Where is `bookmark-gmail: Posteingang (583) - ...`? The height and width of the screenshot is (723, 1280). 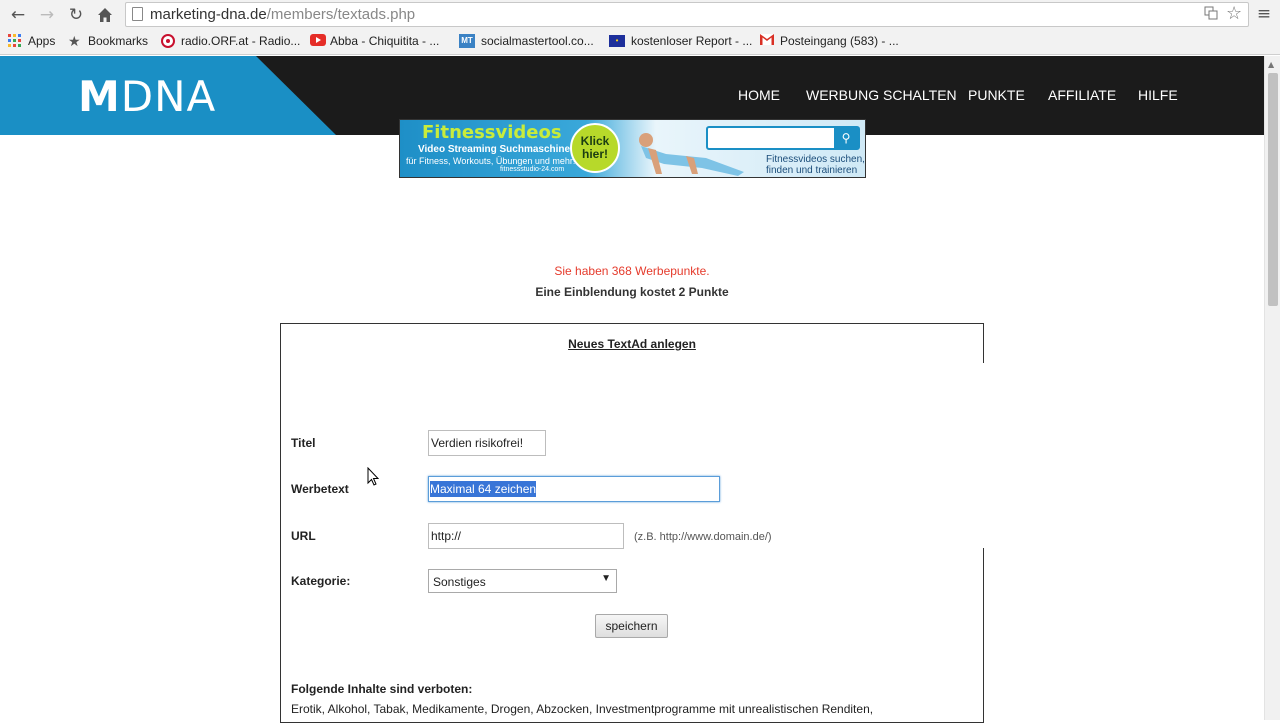 bookmark-gmail: Posteingang (583) - ... is located at coordinates (829, 41).